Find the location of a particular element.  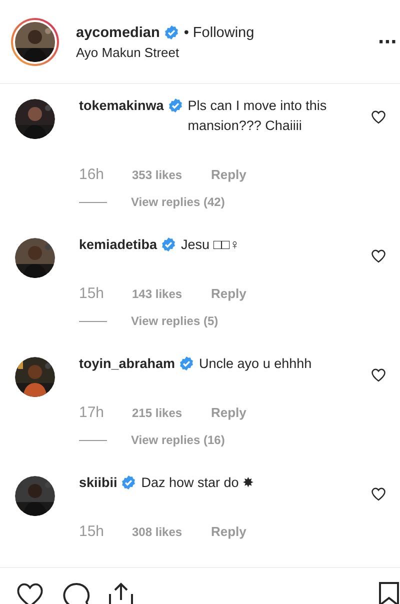

likes-count: 308 likes is located at coordinates (171, 532).